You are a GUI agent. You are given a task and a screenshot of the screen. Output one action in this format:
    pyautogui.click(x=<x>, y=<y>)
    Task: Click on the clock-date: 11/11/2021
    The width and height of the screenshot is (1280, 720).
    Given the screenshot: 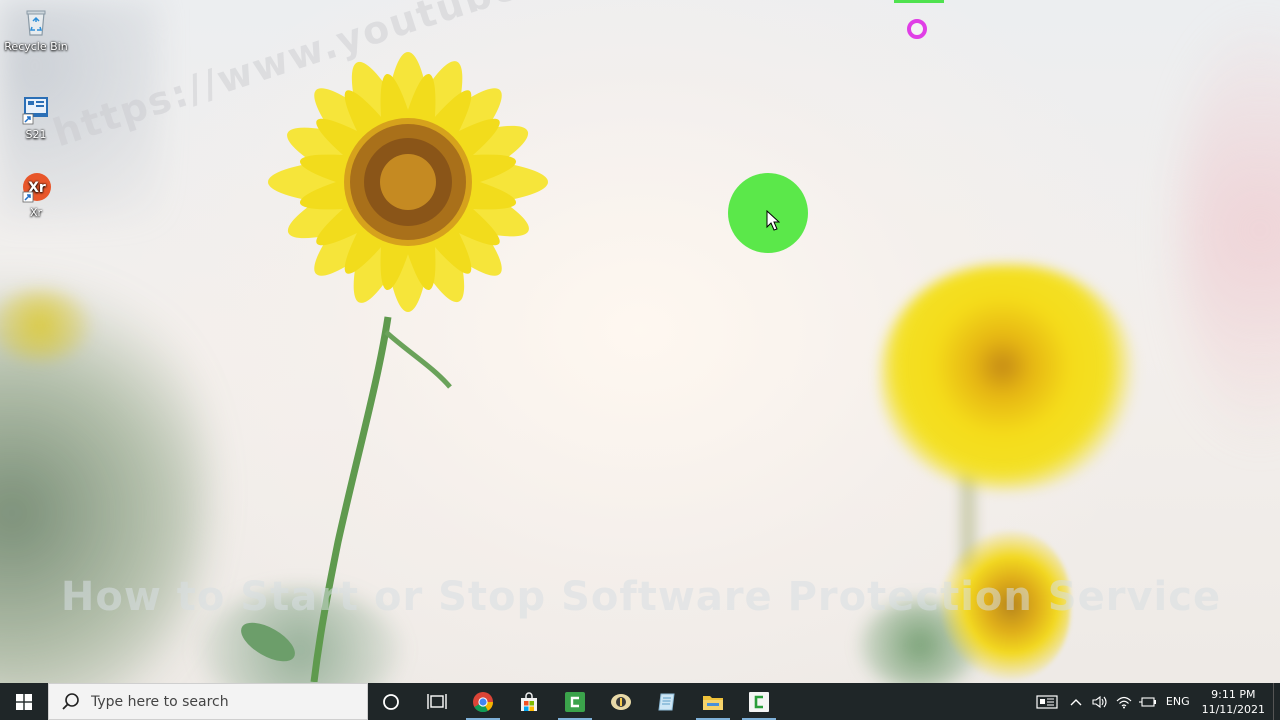 What is the action you would take?
    pyautogui.click(x=1233, y=709)
    